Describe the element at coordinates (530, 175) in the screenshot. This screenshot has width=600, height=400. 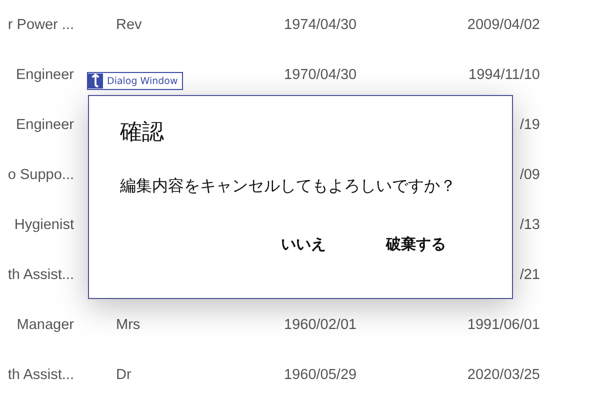
I see `table-cell: /09` at that location.